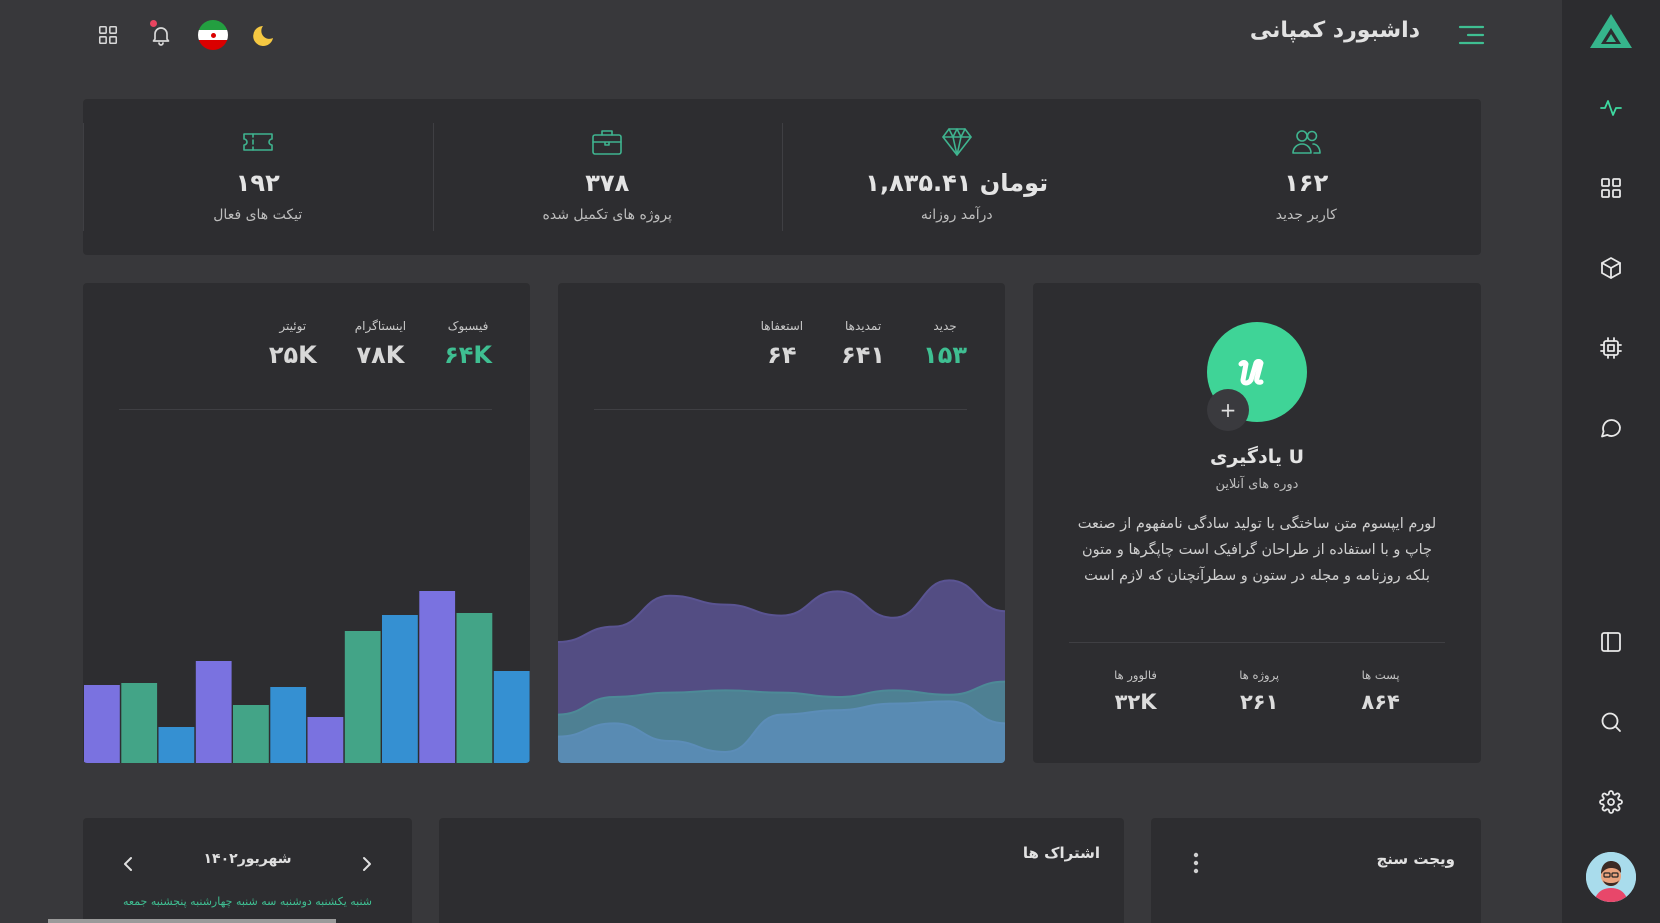 The image size is (1660, 923). What do you see at coordinates (863, 355) in the screenshot?
I see `metric-value: ۶۴۱` at bounding box center [863, 355].